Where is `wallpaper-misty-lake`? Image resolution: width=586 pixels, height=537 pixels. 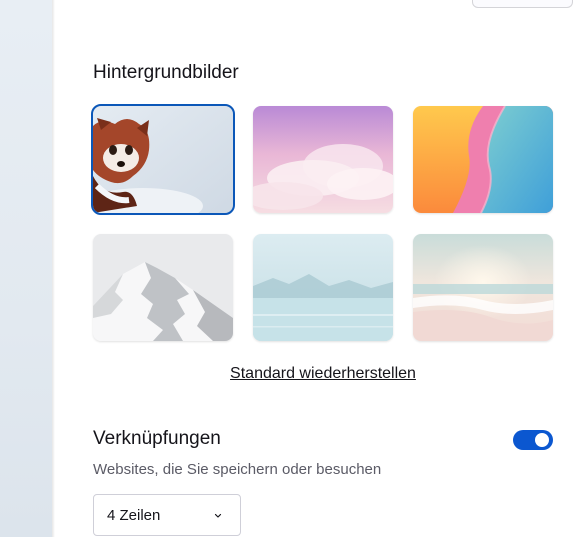 wallpaper-misty-lake is located at coordinates (323, 287).